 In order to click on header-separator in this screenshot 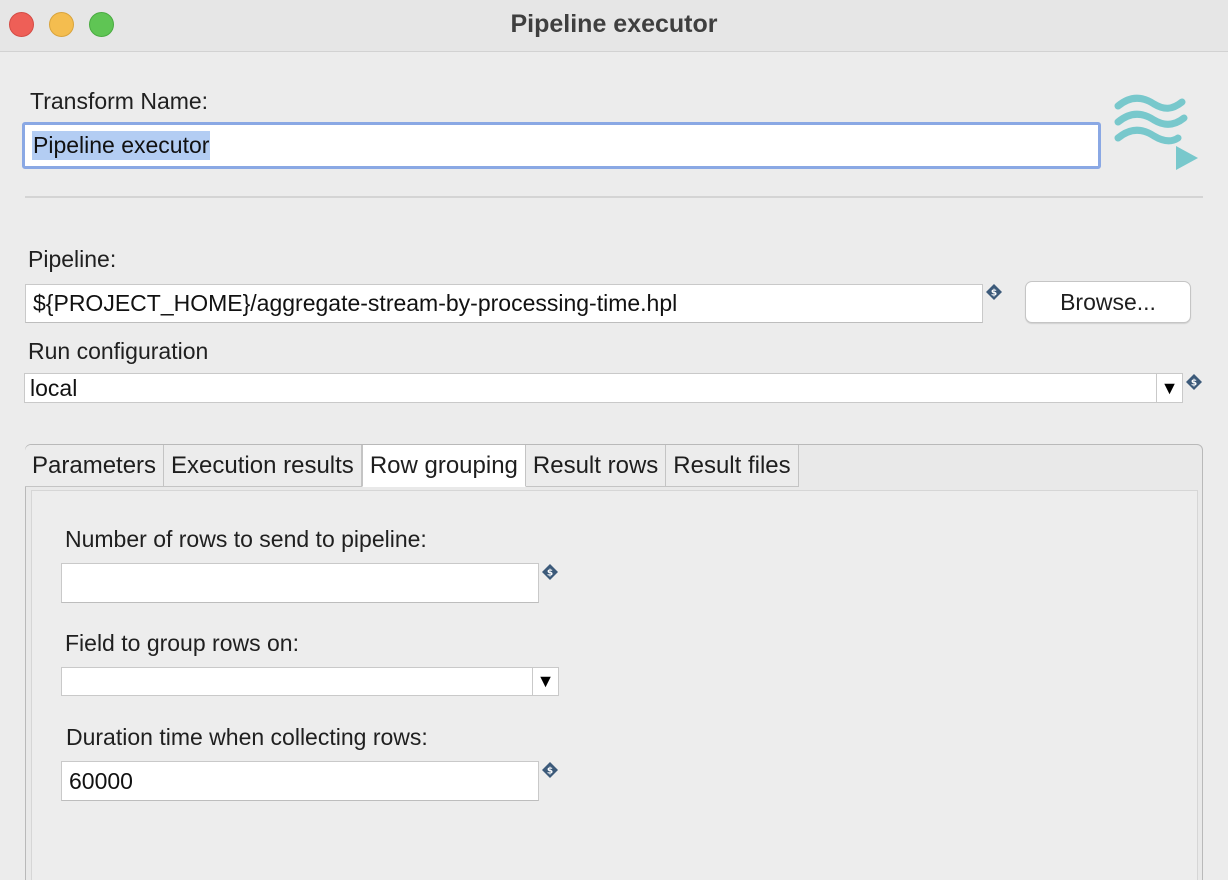, I will do `click(614, 197)`.